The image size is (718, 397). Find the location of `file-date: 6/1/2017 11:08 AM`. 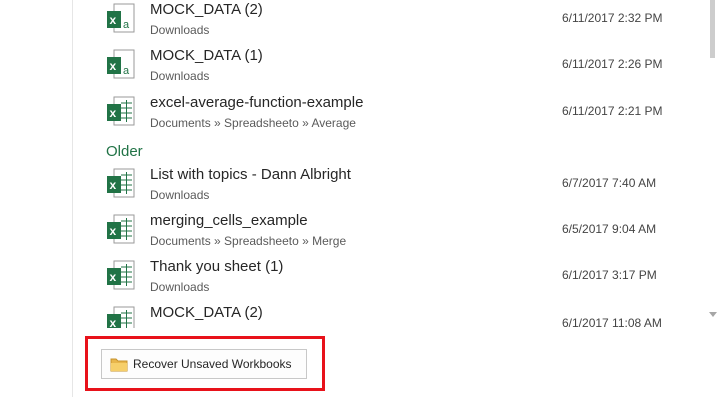

file-date: 6/1/2017 11:08 AM is located at coordinates (612, 322).